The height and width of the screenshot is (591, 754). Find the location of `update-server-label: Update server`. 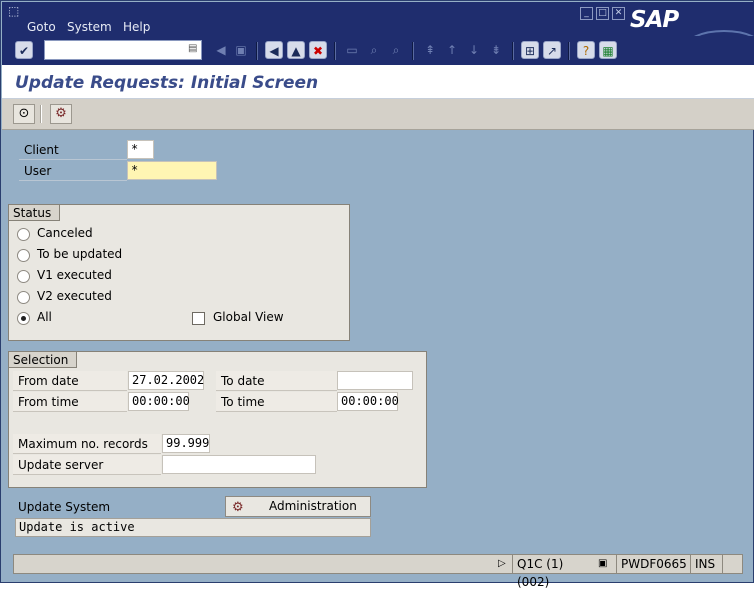

update-server-label: Update server is located at coordinates (87, 465).